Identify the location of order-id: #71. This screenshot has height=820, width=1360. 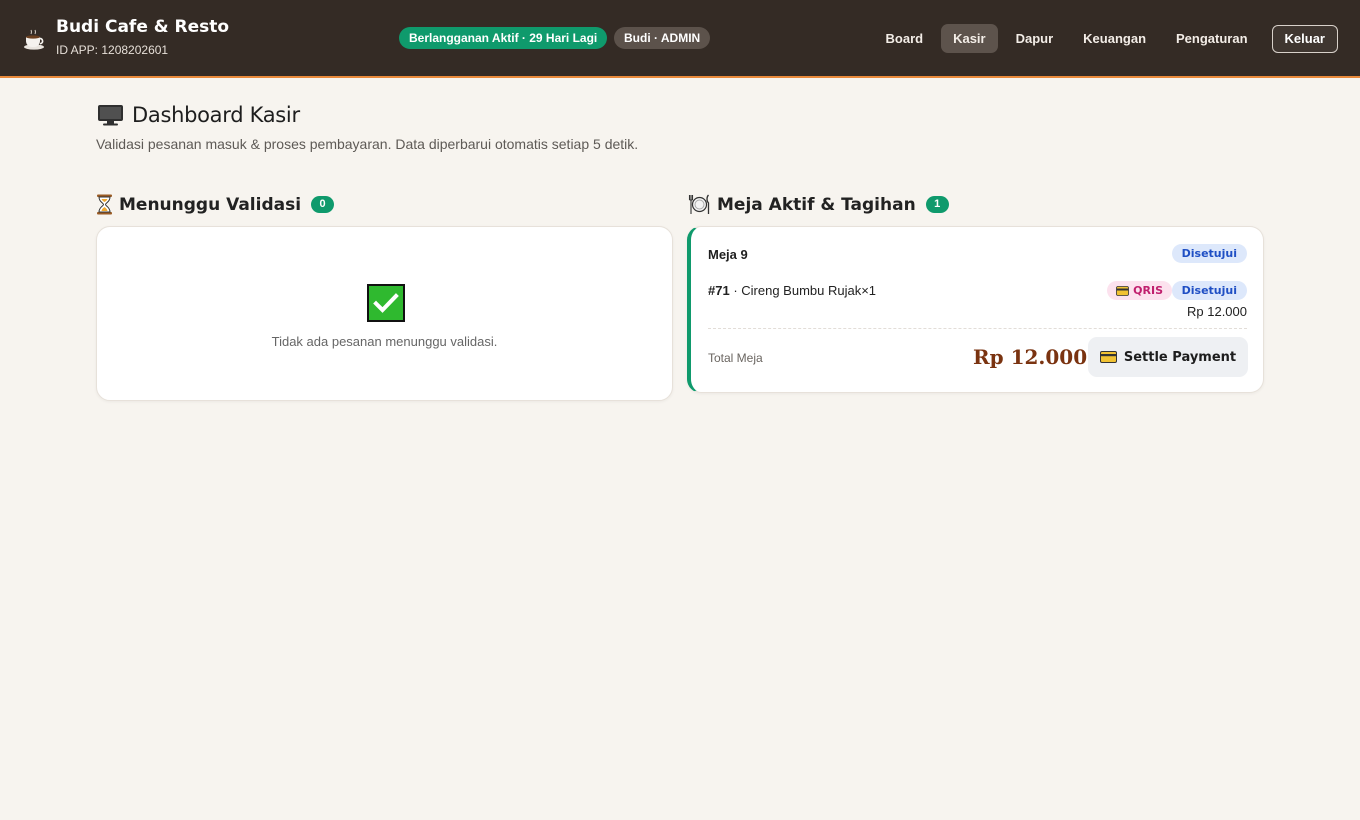
(719, 290).